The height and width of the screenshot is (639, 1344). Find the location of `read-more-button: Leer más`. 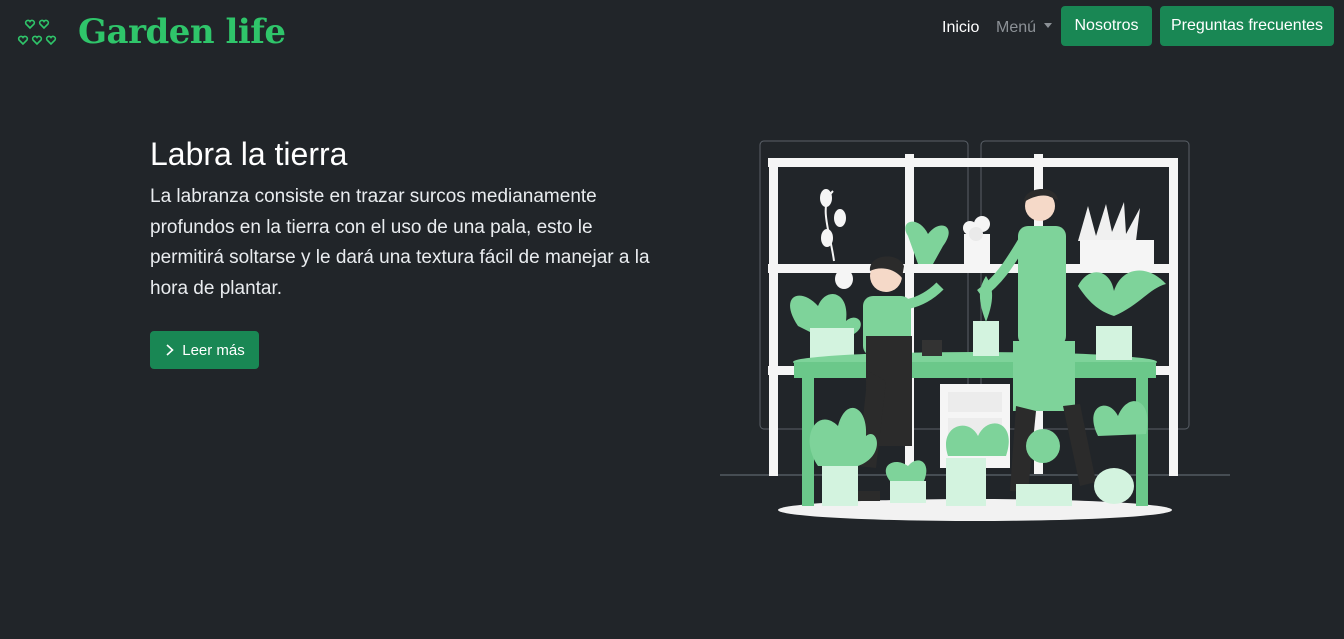

read-more-button: Leer más is located at coordinates (204, 350).